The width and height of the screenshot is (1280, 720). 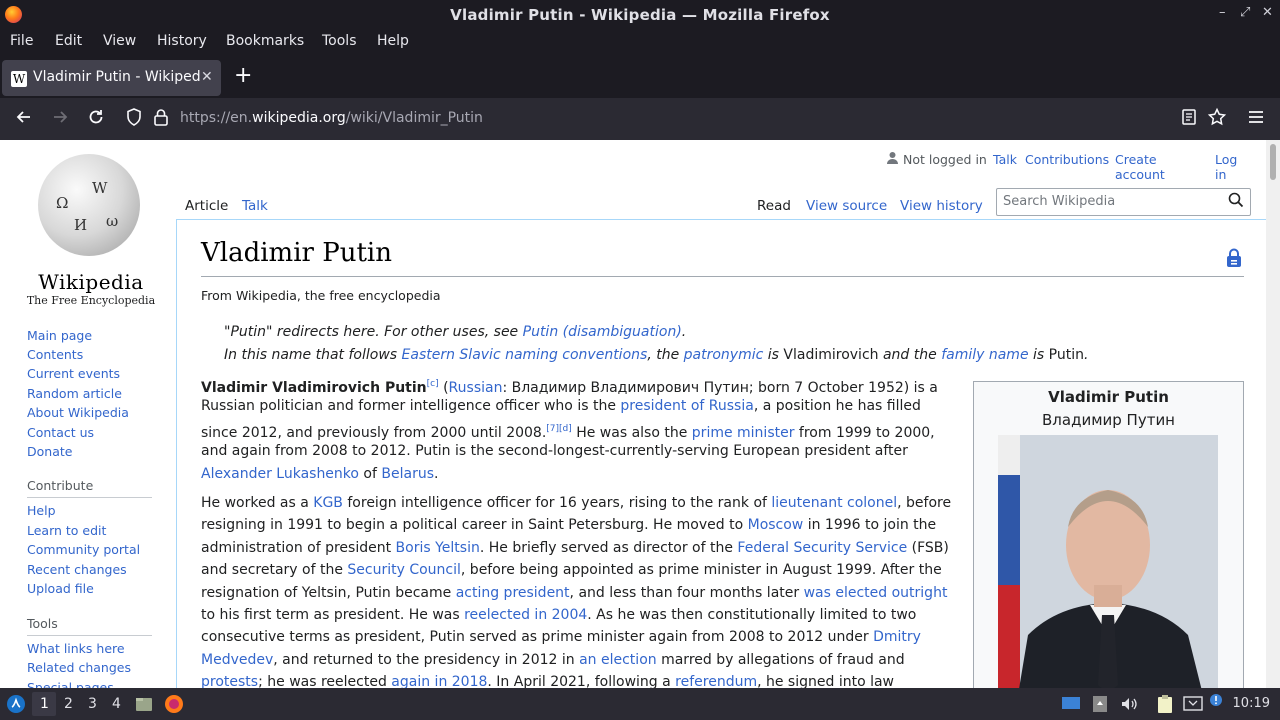 I want to click on link-patronymic: patronymic, so click(x=724, y=355).